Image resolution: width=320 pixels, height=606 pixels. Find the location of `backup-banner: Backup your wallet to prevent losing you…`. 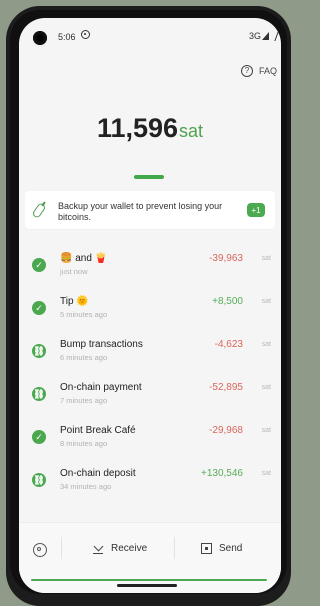

backup-banner: Backup your wallet to prevent losing you… is located at coordinates (150, 210).